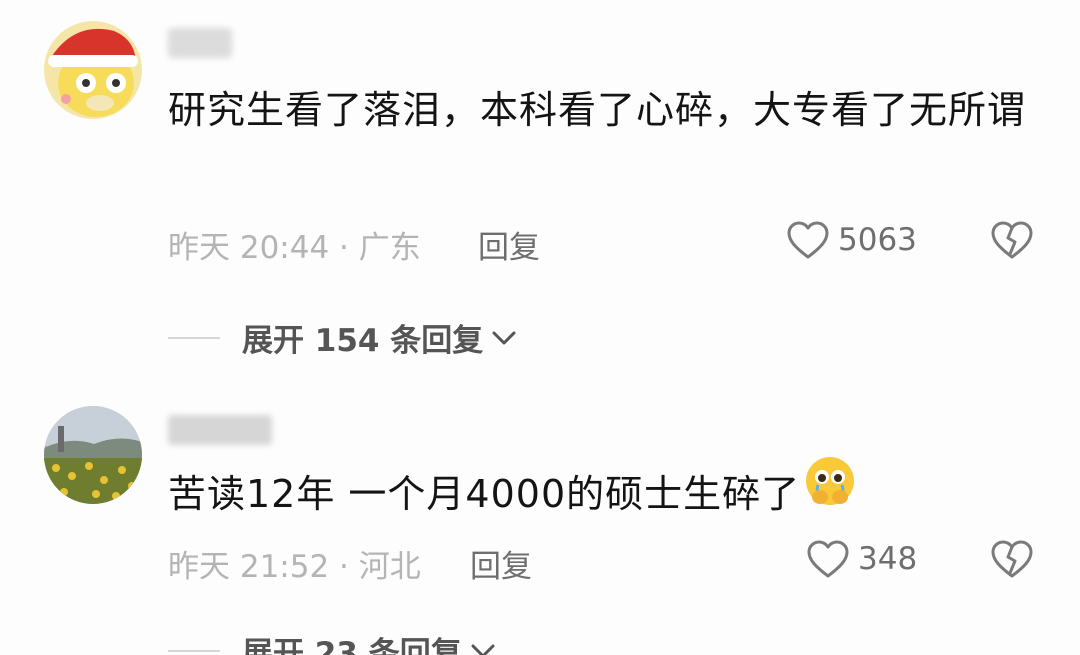 This screenshot has height=655, width=1080. What do you see at coordinates (484, 494) in the screenshot?
I see `comment-text-content: 苦读12年 一个月4000的硕士生碎了` at bounding box center [484, 494].